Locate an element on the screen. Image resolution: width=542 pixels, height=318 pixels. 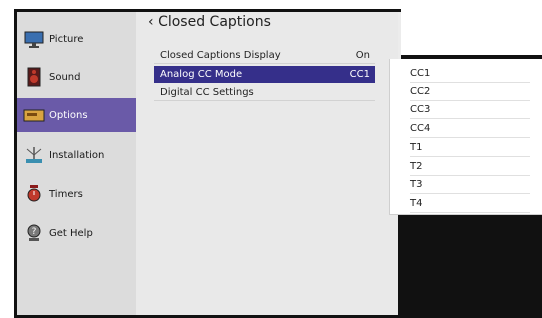
sidebar-item-timers: Timers is located at coordinates (76, 194).